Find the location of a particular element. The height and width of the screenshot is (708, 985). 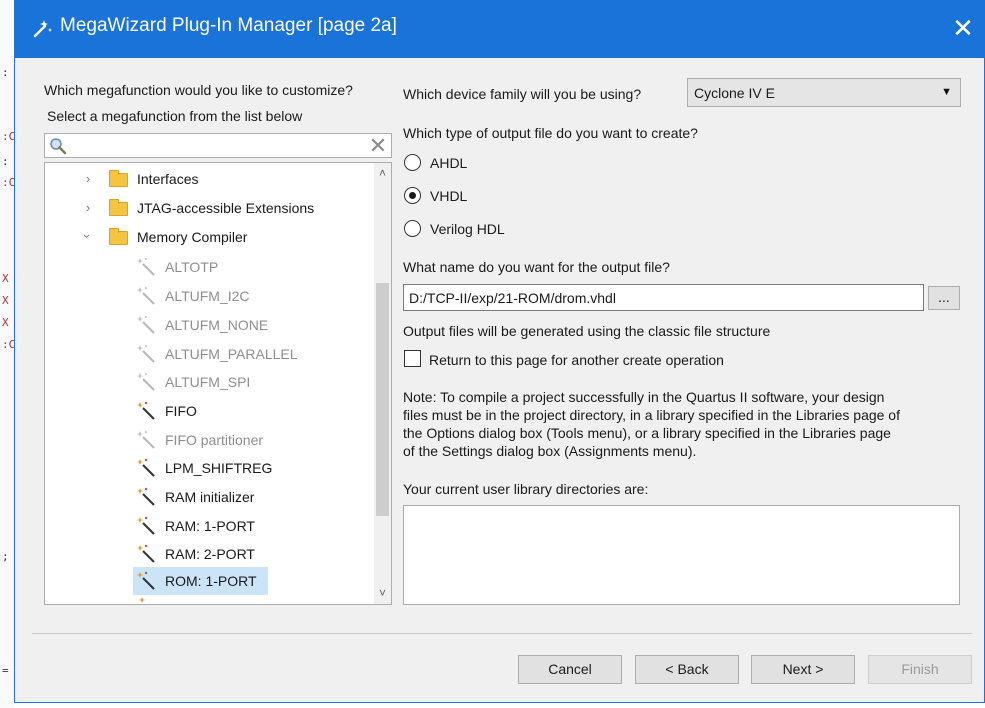

search-input is located at coordinates (216, 145).